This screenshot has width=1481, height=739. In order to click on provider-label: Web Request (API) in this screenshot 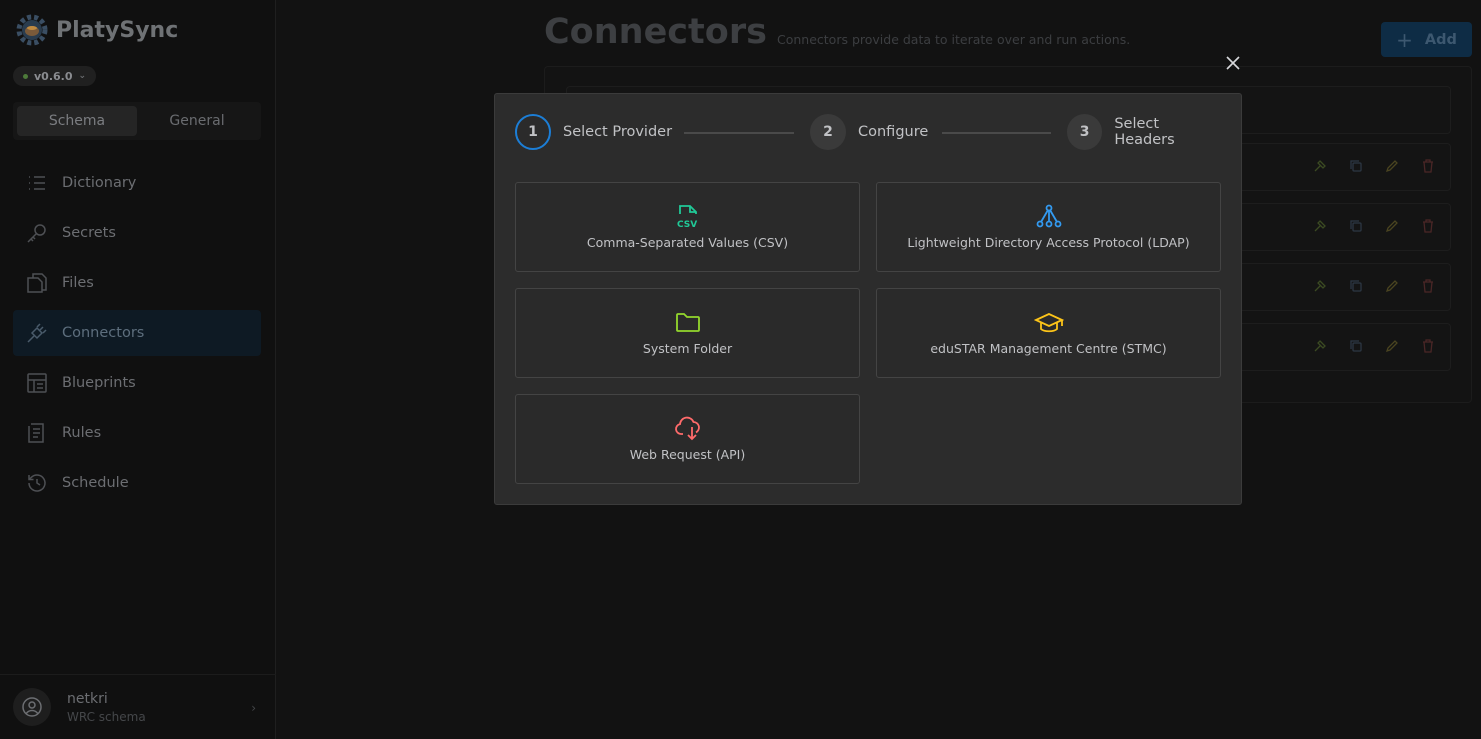, I will do `click(687, 454)`.